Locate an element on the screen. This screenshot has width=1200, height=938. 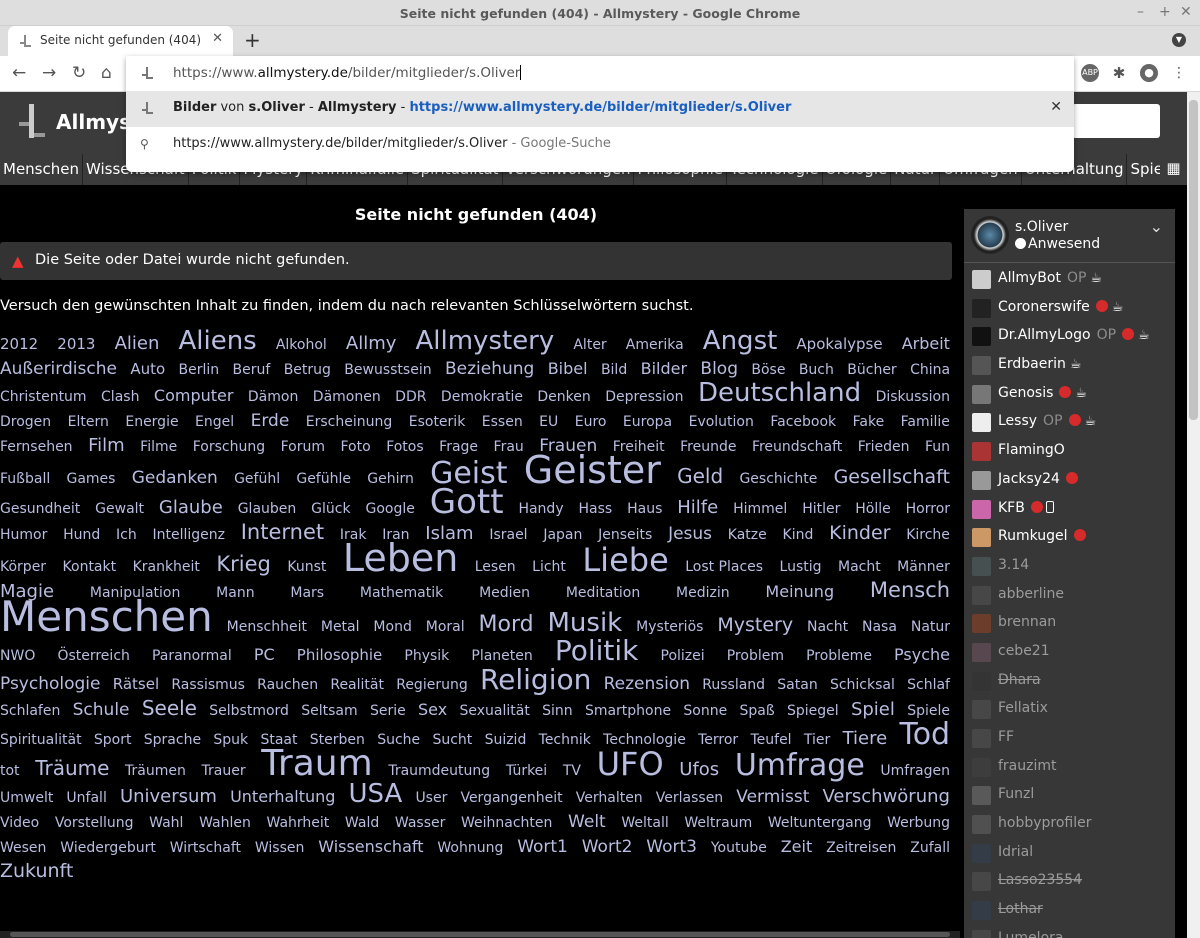
user-name: abberline is located at coordinates (1031, 594).